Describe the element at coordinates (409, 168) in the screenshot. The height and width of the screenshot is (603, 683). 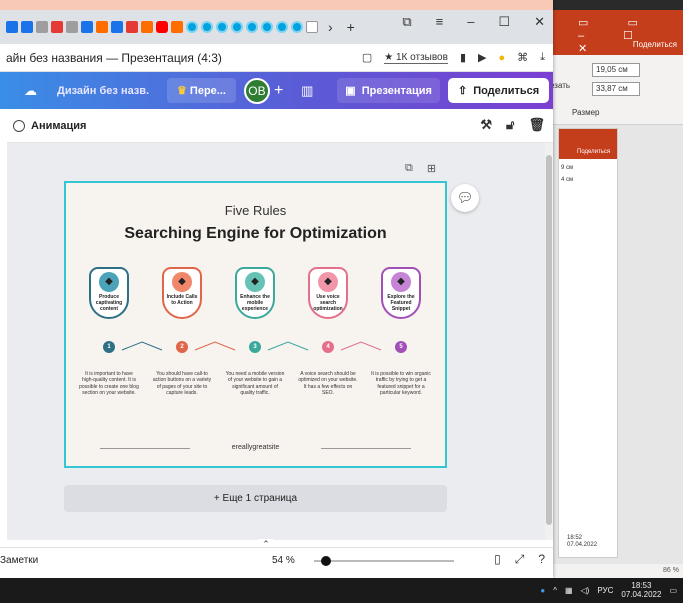
I see `duplicate-page-icon: ⧉` at that location.